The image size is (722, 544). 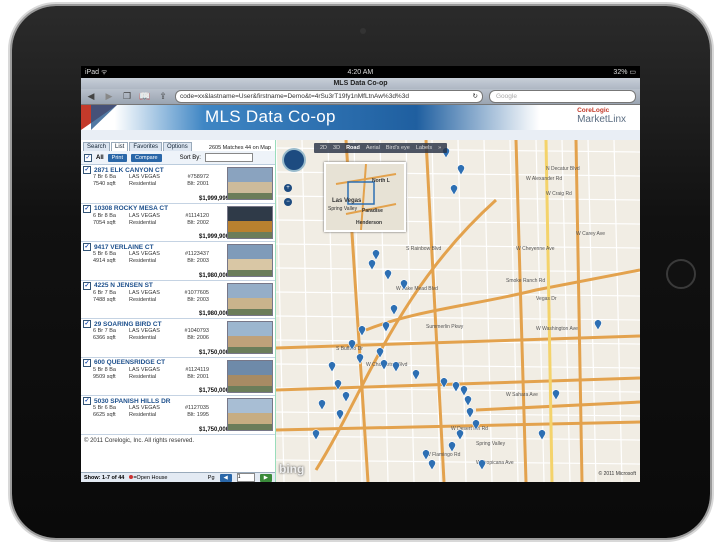 What do you see at coordinates (163, 96) in the screenshot?
I see `share-icon: ⇪` at bounding box center [163, 96].